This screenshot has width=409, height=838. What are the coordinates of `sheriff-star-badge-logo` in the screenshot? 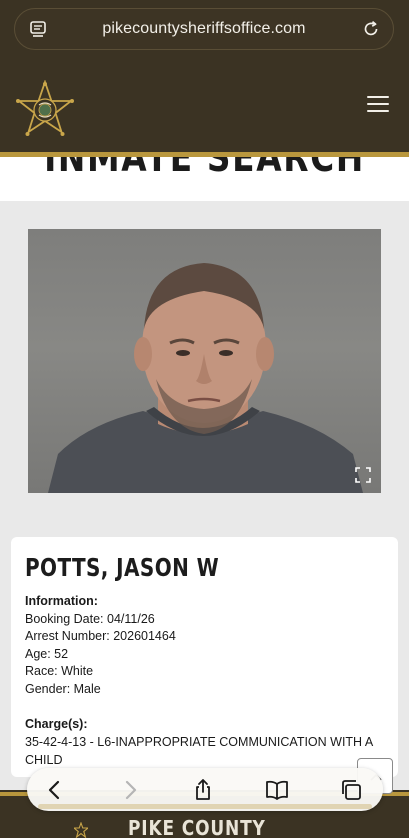 It's located at (45, 110).